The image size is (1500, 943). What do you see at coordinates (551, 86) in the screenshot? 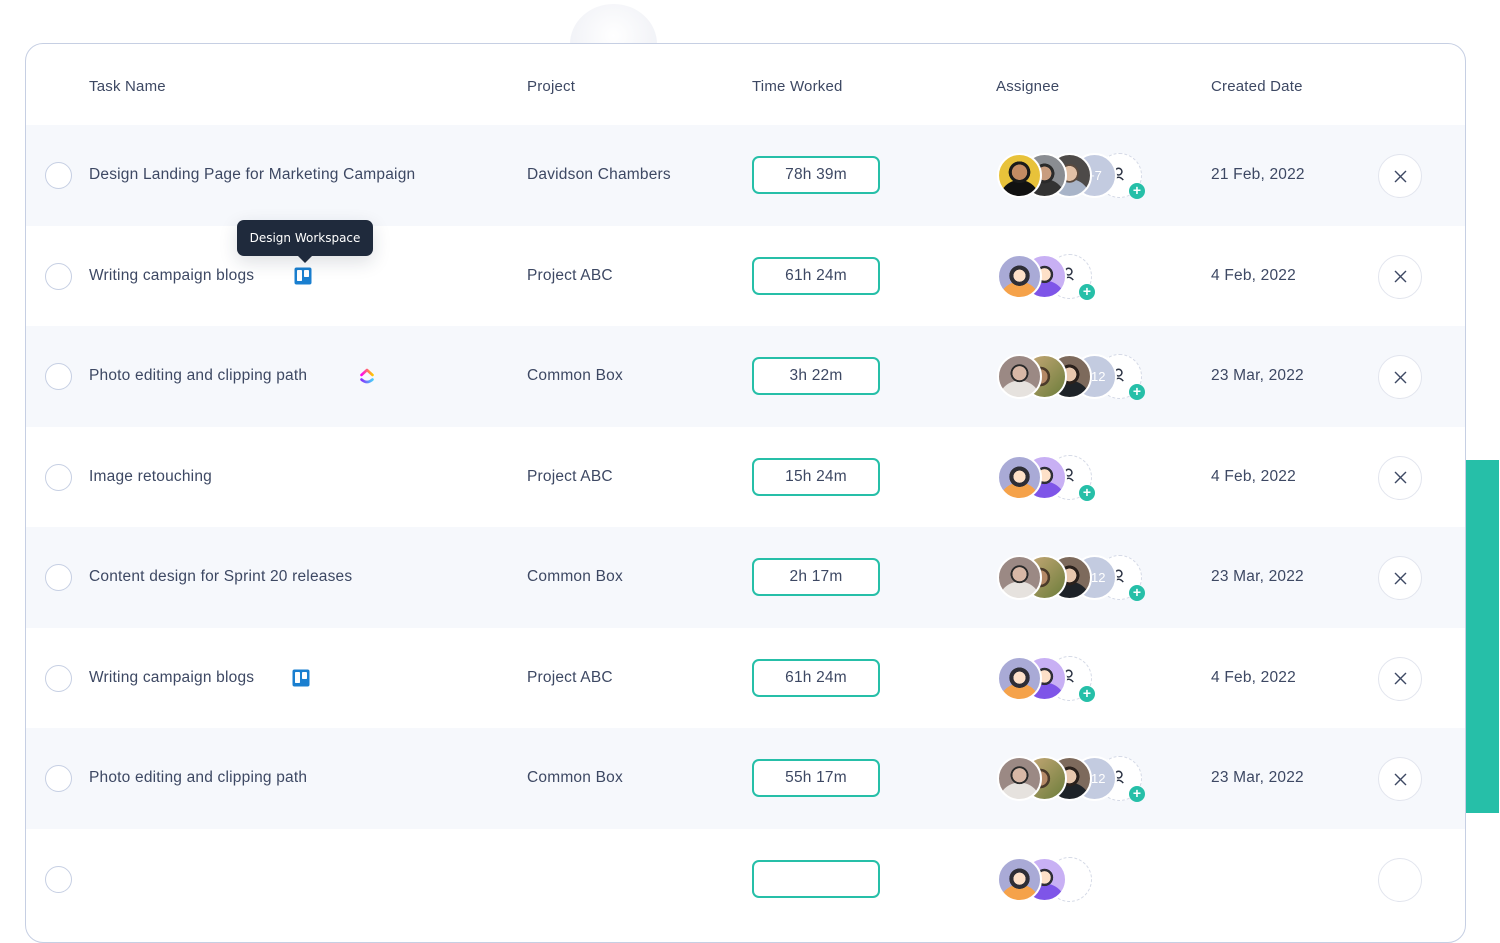
I see `column-header-project: Project` at bounding box center [551, 86].